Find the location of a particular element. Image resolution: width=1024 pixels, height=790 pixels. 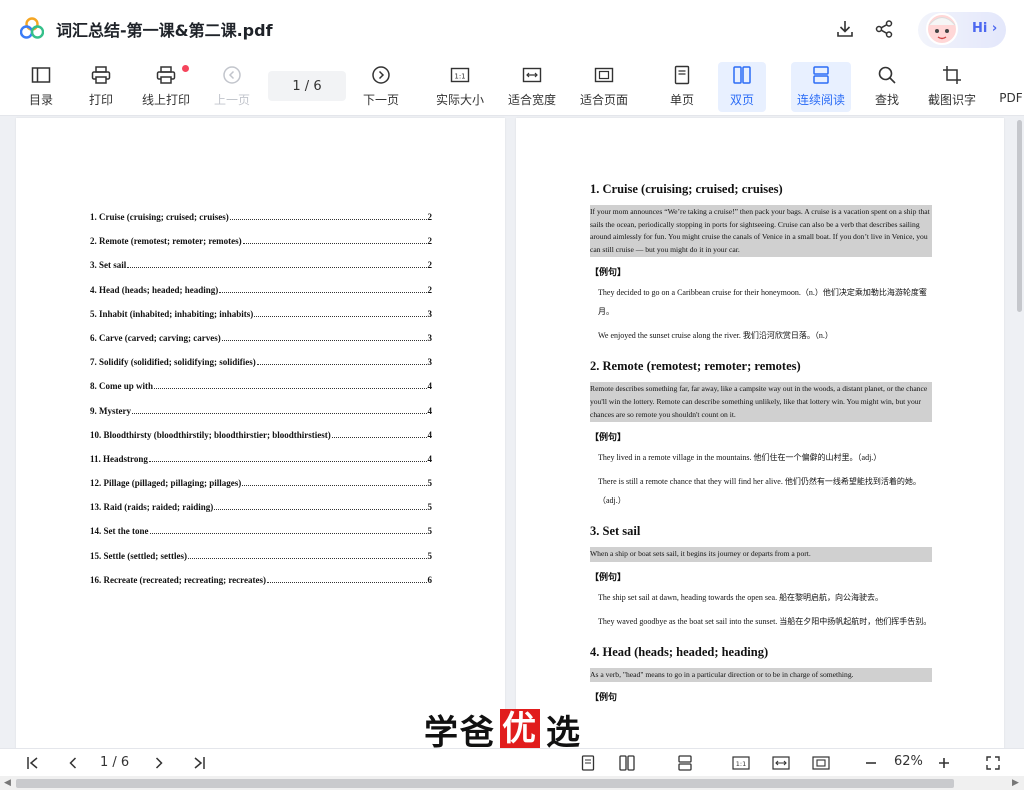

chevron-right-icon is located at coordinates (159, 763).